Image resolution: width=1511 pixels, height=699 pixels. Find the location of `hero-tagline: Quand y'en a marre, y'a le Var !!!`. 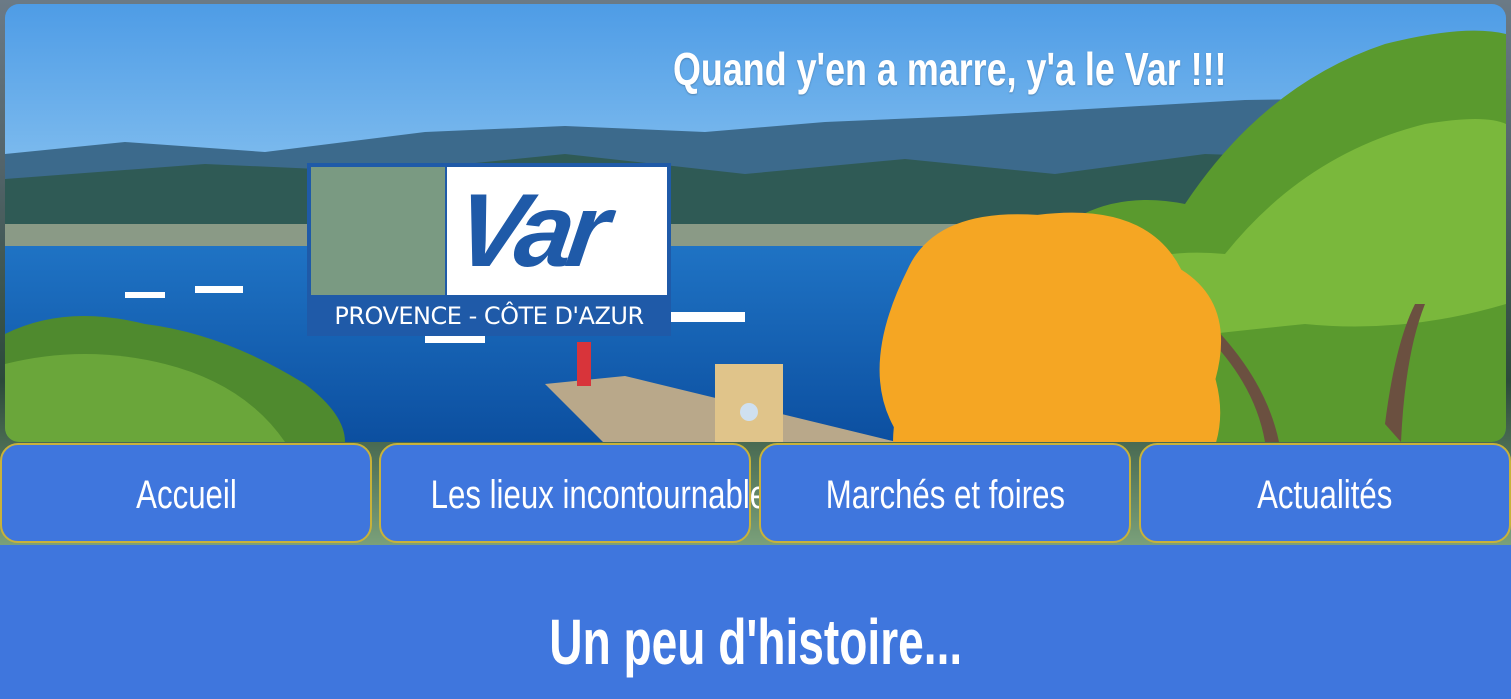

hero-tagline: Quand y'en a marre, y'a le Var !!! is located at coordinates (950, 69).